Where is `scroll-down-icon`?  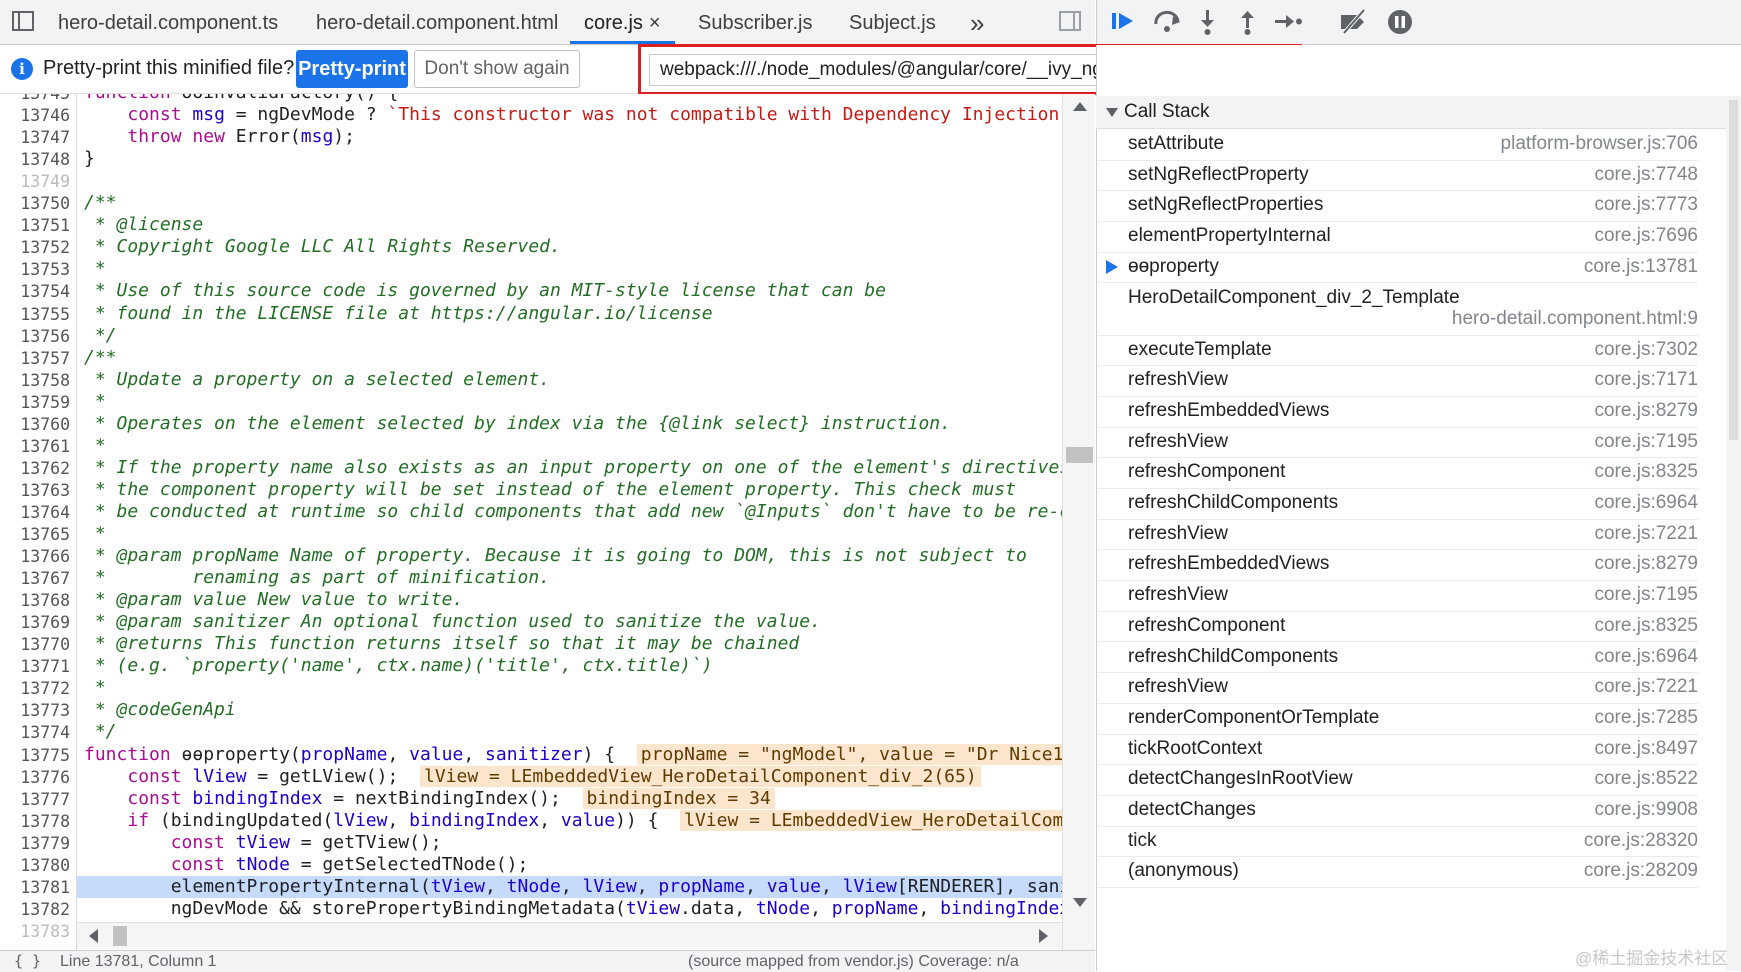 scroll-down-icon is located at coordinates (1080, 902).